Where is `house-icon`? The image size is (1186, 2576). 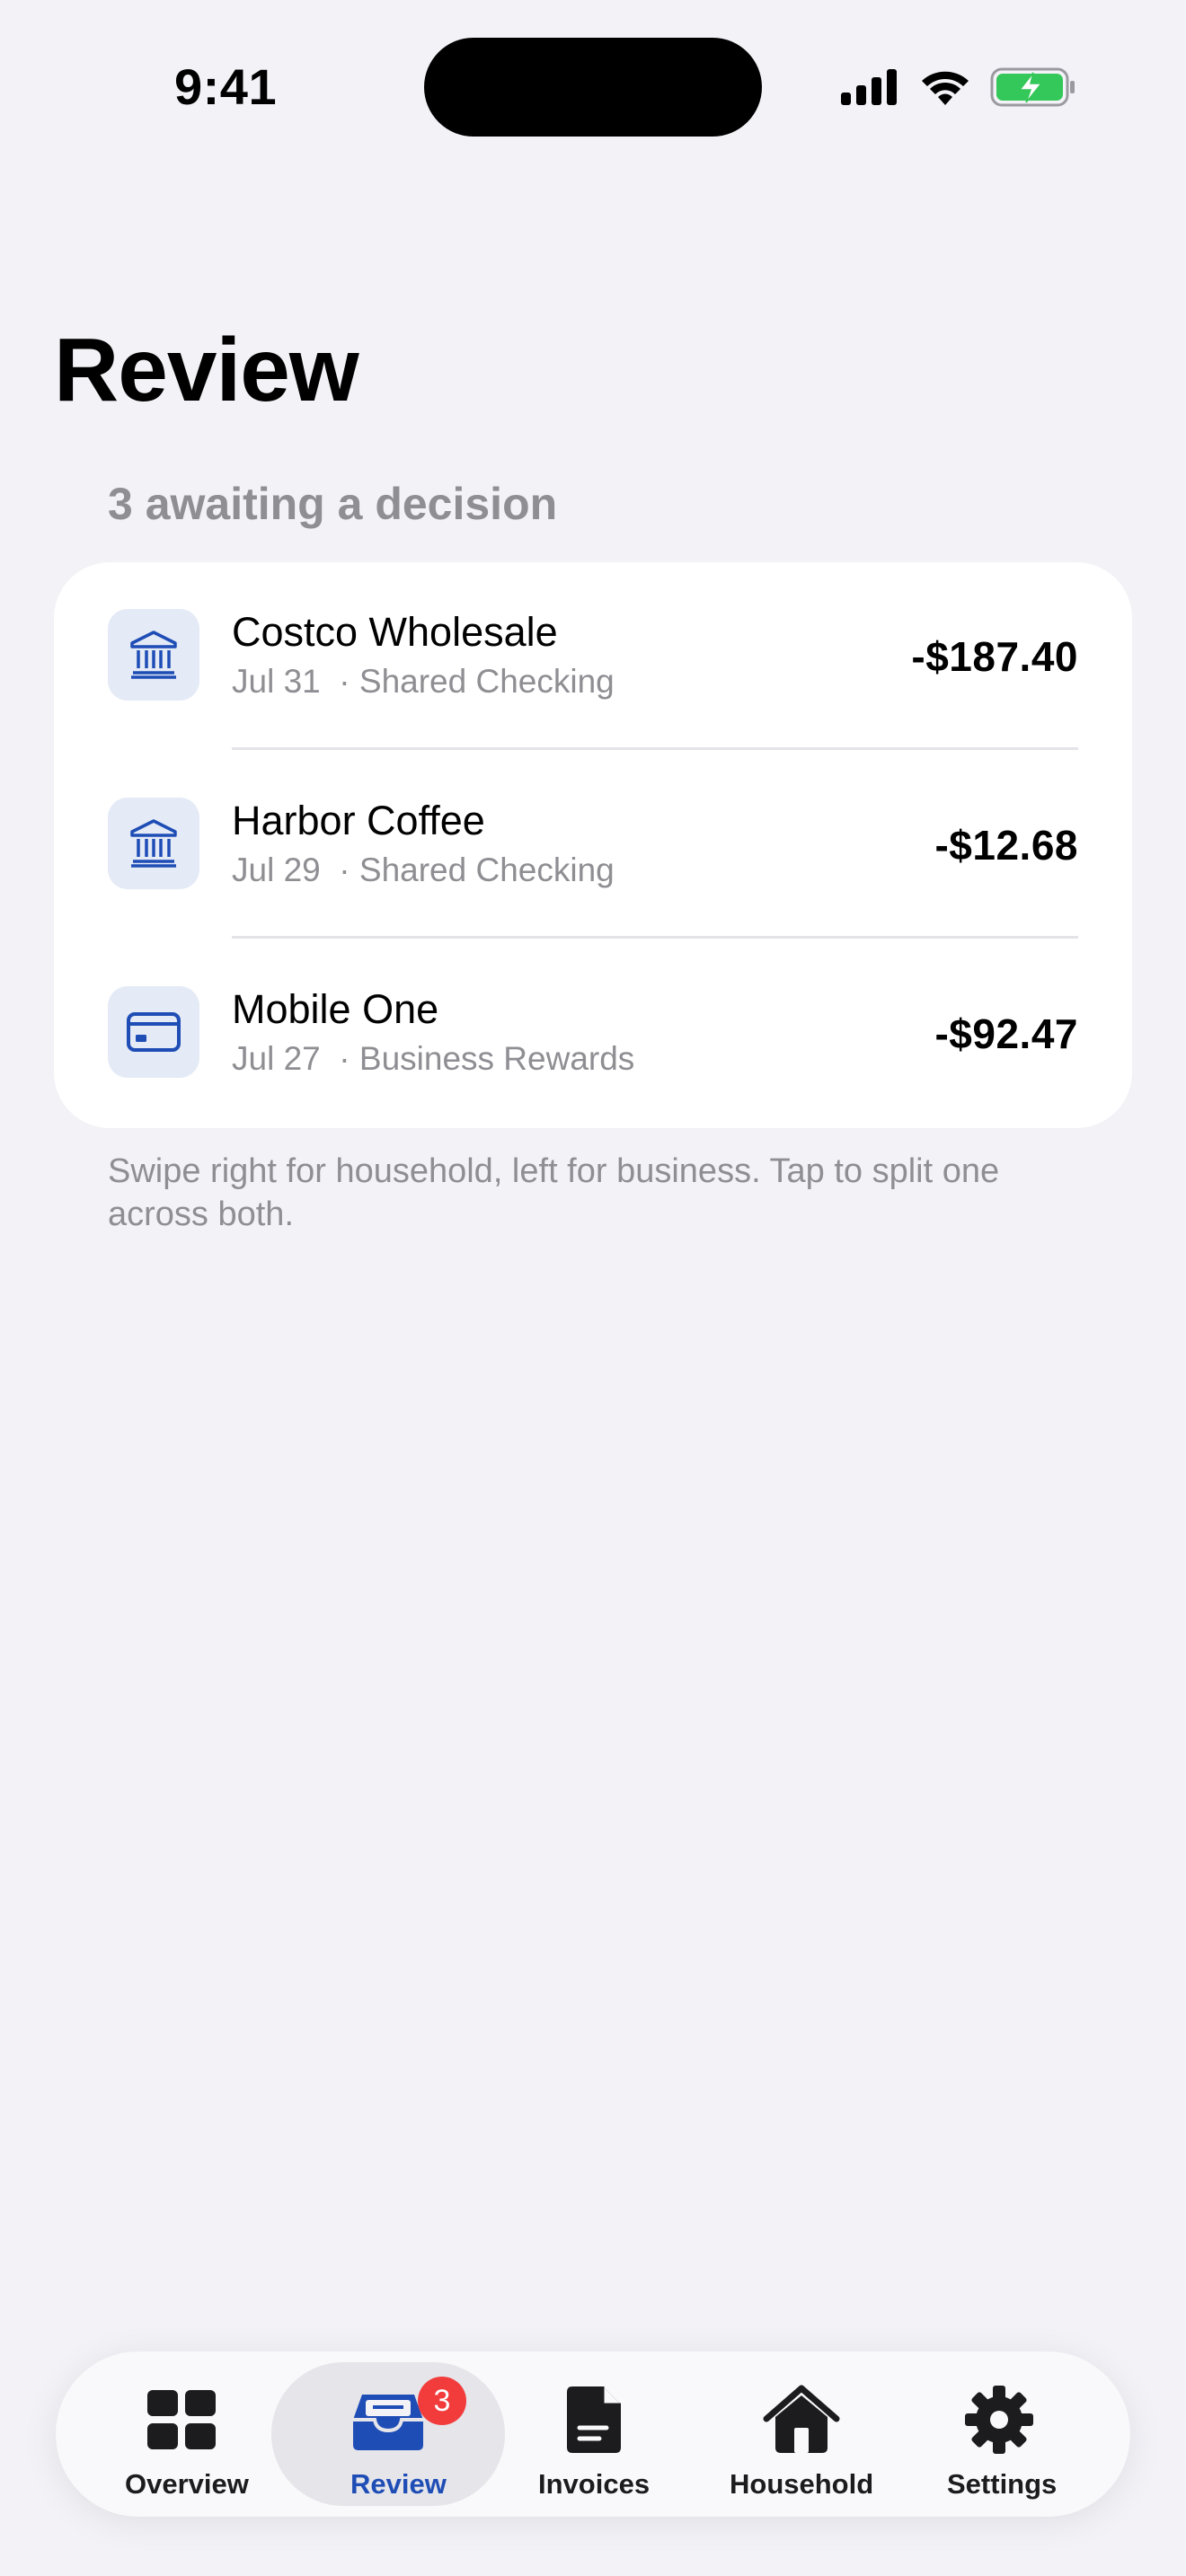
house-icon is located at coordinates (801, 2420).